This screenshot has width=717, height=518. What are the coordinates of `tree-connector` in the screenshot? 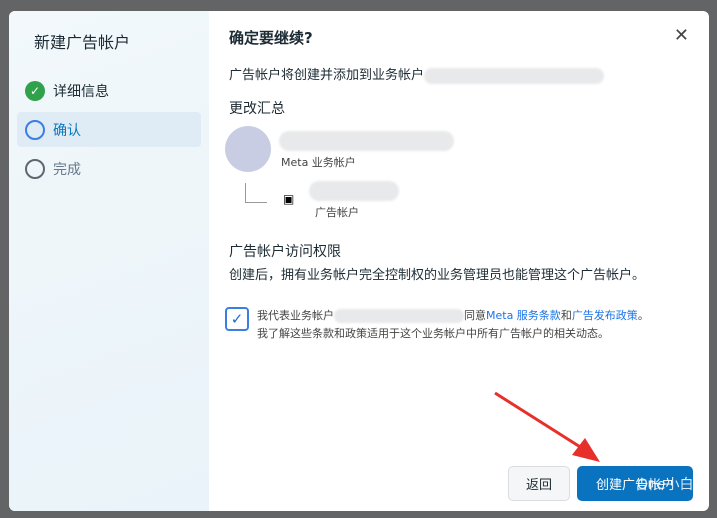 It's located at (256, 193).